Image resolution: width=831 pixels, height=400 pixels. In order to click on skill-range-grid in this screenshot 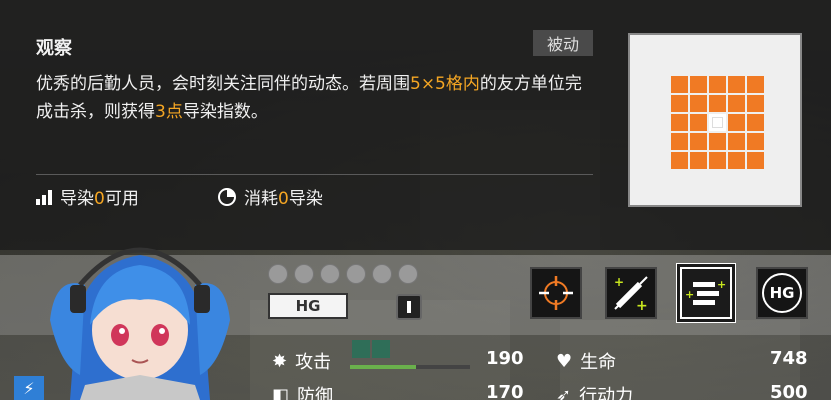, I will do `click(715, 120)`.